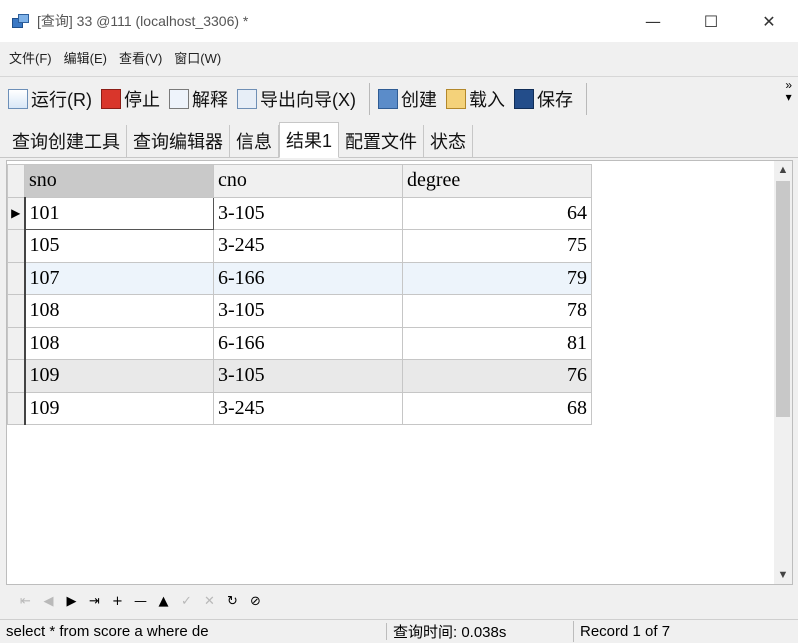  I want to click on create-label: 创建, so click(419, 99).